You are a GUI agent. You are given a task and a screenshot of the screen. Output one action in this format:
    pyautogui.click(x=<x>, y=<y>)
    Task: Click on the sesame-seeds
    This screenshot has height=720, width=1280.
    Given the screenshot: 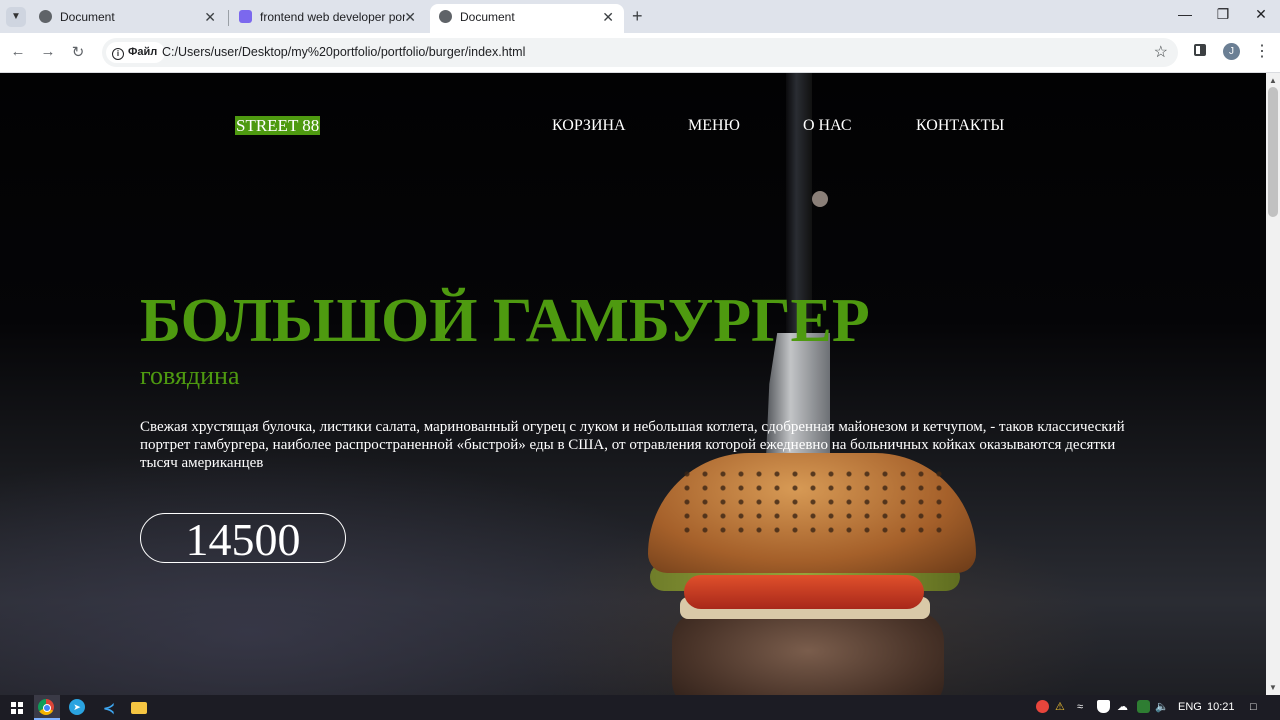 What is the action you would take?
    pyautogui.click(x=812, y=500)
    